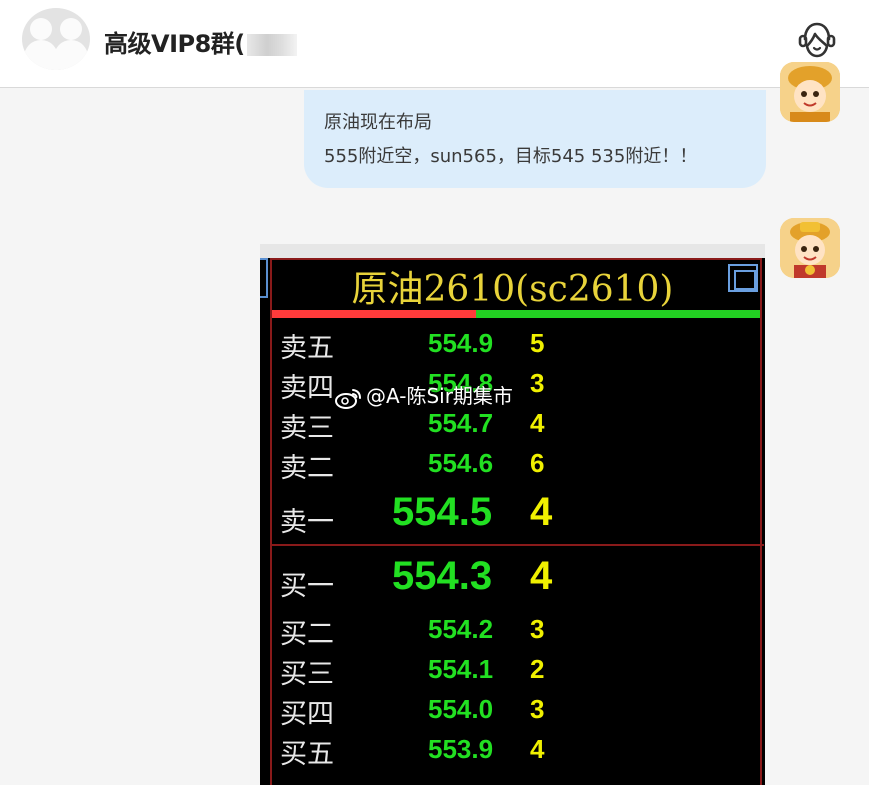  What do you see at coordinates (511, 156) in the screenshot?
I see `message-line: 555附近空，sun565，目标545 535附近！！` at bounding box center [511, 156].